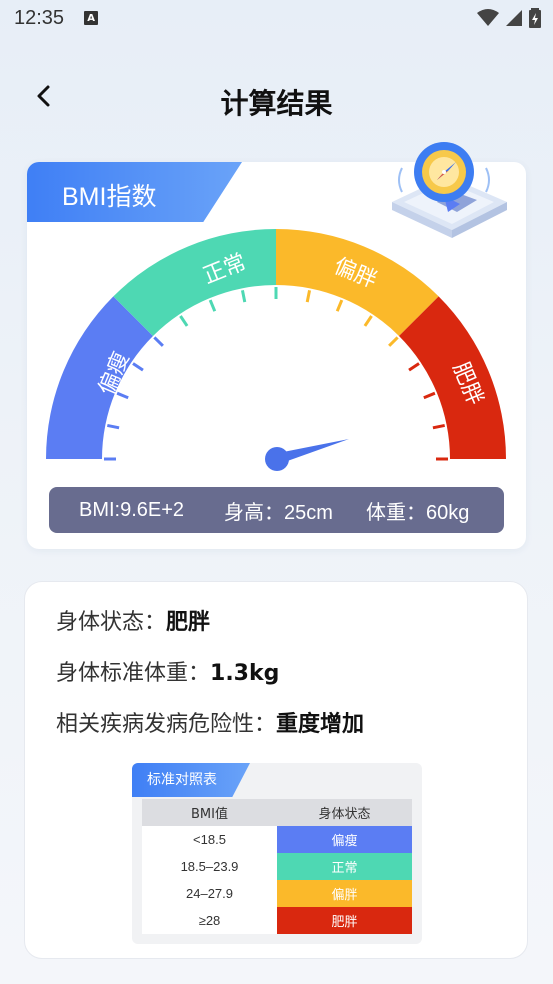 The width and height of the screenshot is (553, 984). I want to click on height-value: 身高：25cm, so click(278, 512).